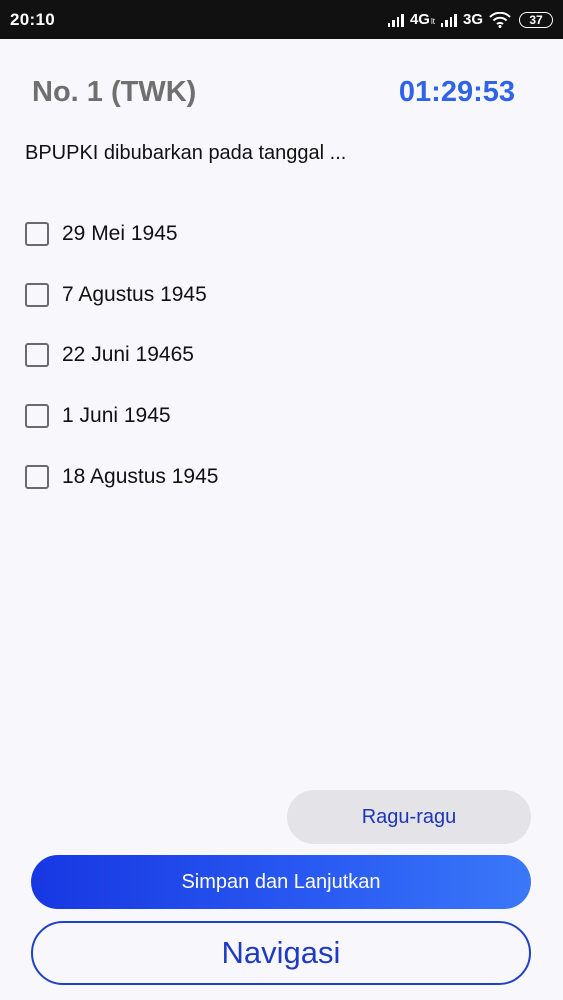  I want to click on network-type-2: 3G, so click(472, 19).